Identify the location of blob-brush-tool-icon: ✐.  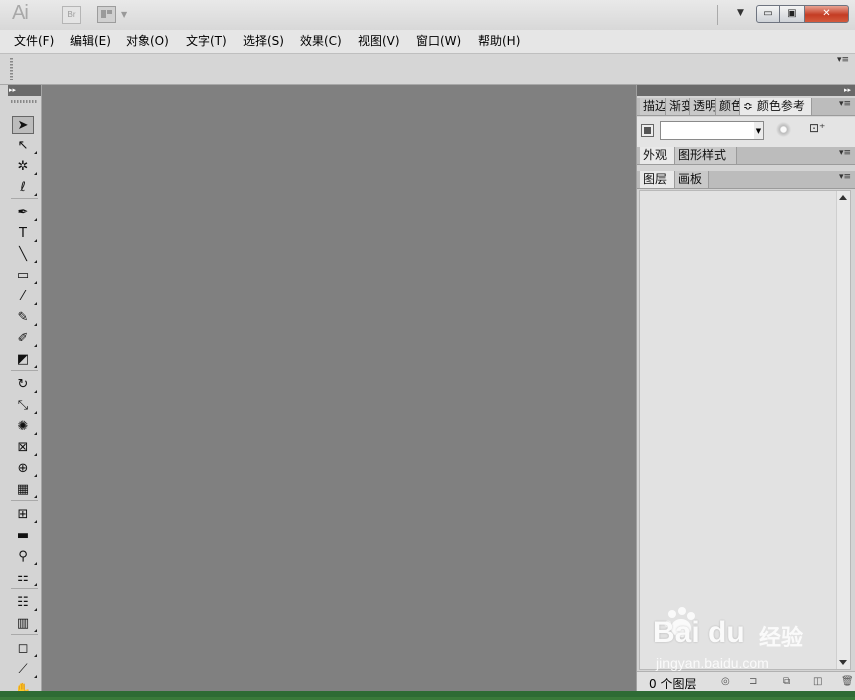
(24, 339).